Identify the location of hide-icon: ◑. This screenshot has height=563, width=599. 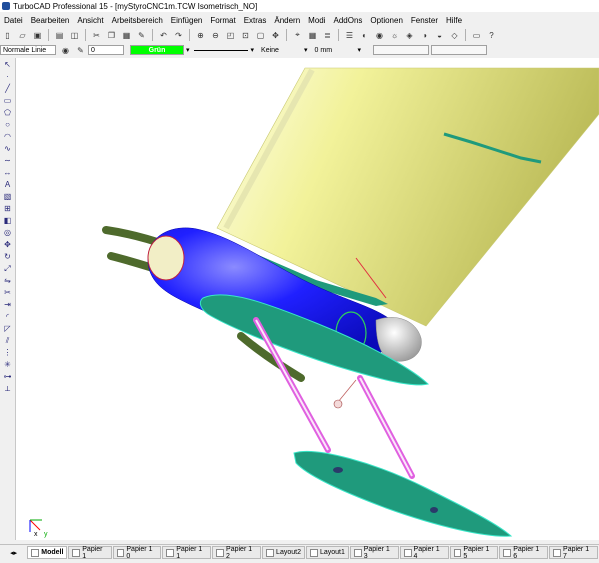
(424, 35).